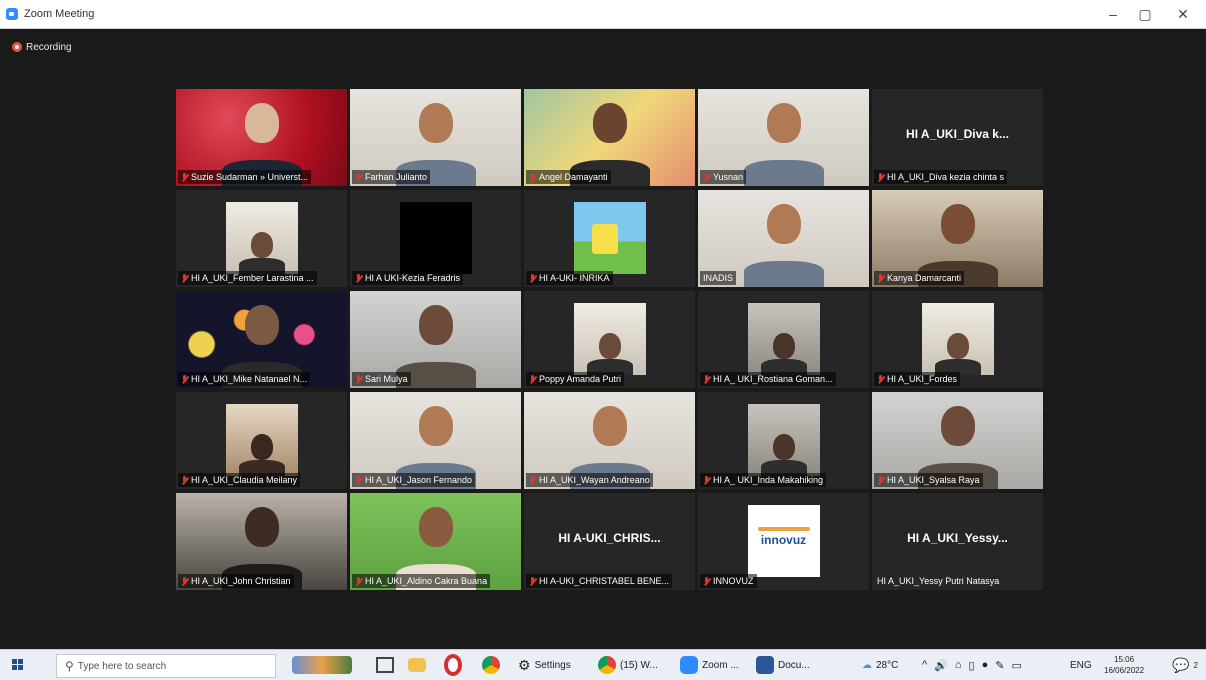 The width and height of the screenshot is (1206, 680). I want to click on news-widget, so click(322, 665).